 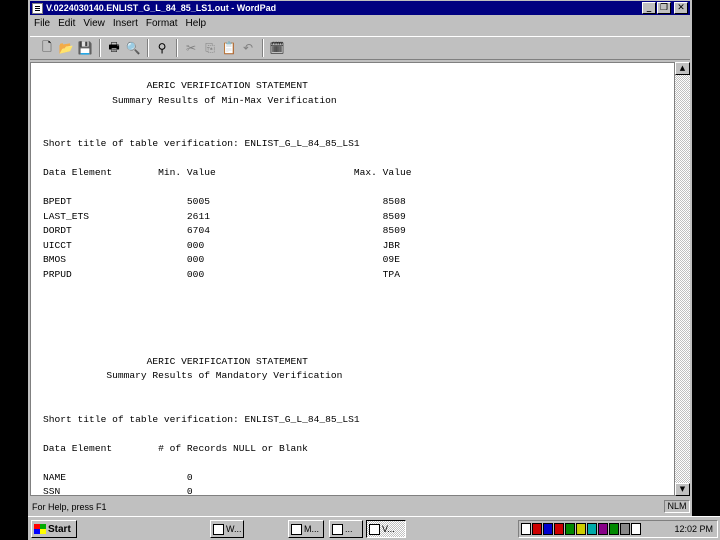 What do you see at coordinates (125, 25) in the screenshot?
I see `menu-insert: Insert` at bounding box center [125, 25].